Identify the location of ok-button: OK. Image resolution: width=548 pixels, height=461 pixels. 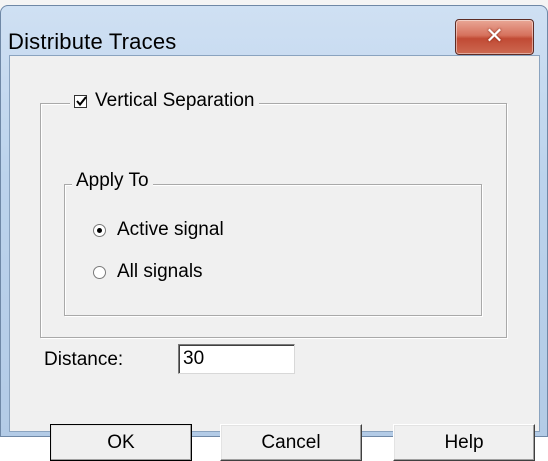
(121, 442).